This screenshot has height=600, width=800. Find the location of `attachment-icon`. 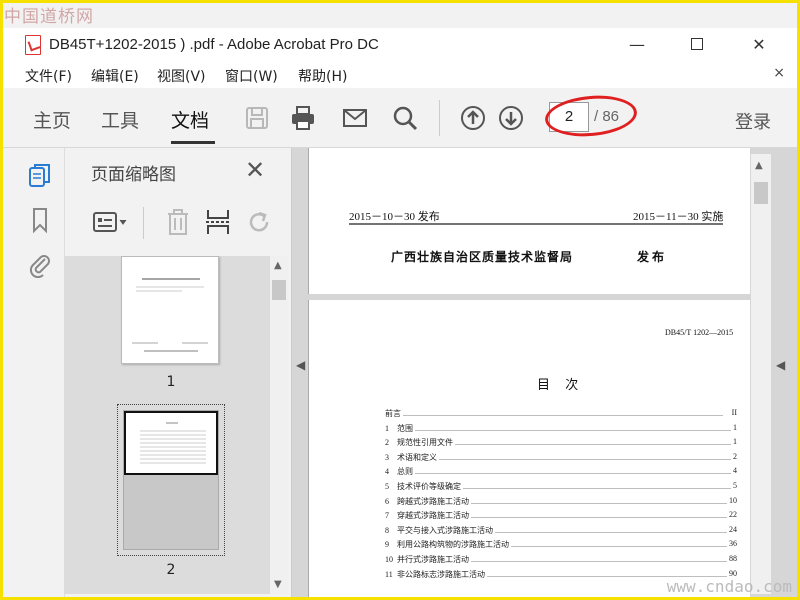

attachment-icon is located at coordinates (40, 264).